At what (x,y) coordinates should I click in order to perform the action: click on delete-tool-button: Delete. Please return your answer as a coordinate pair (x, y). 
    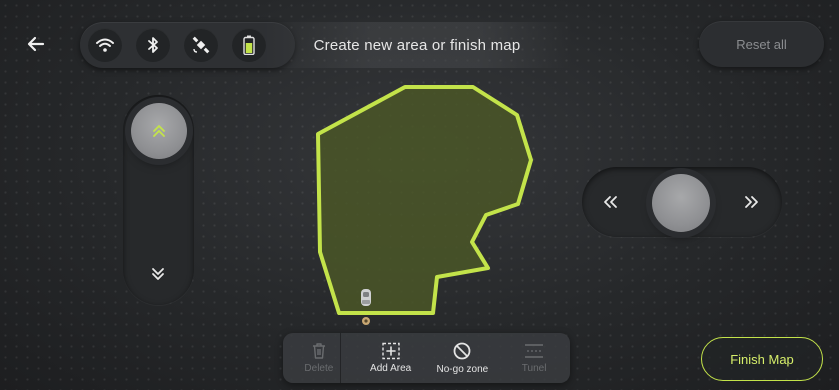
    Looking at the image, I should click on (319, 358).